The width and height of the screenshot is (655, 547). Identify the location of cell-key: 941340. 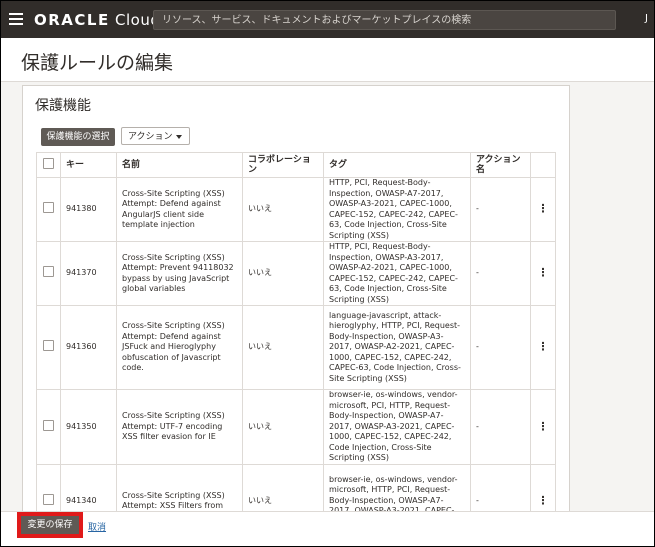
(88, 487).